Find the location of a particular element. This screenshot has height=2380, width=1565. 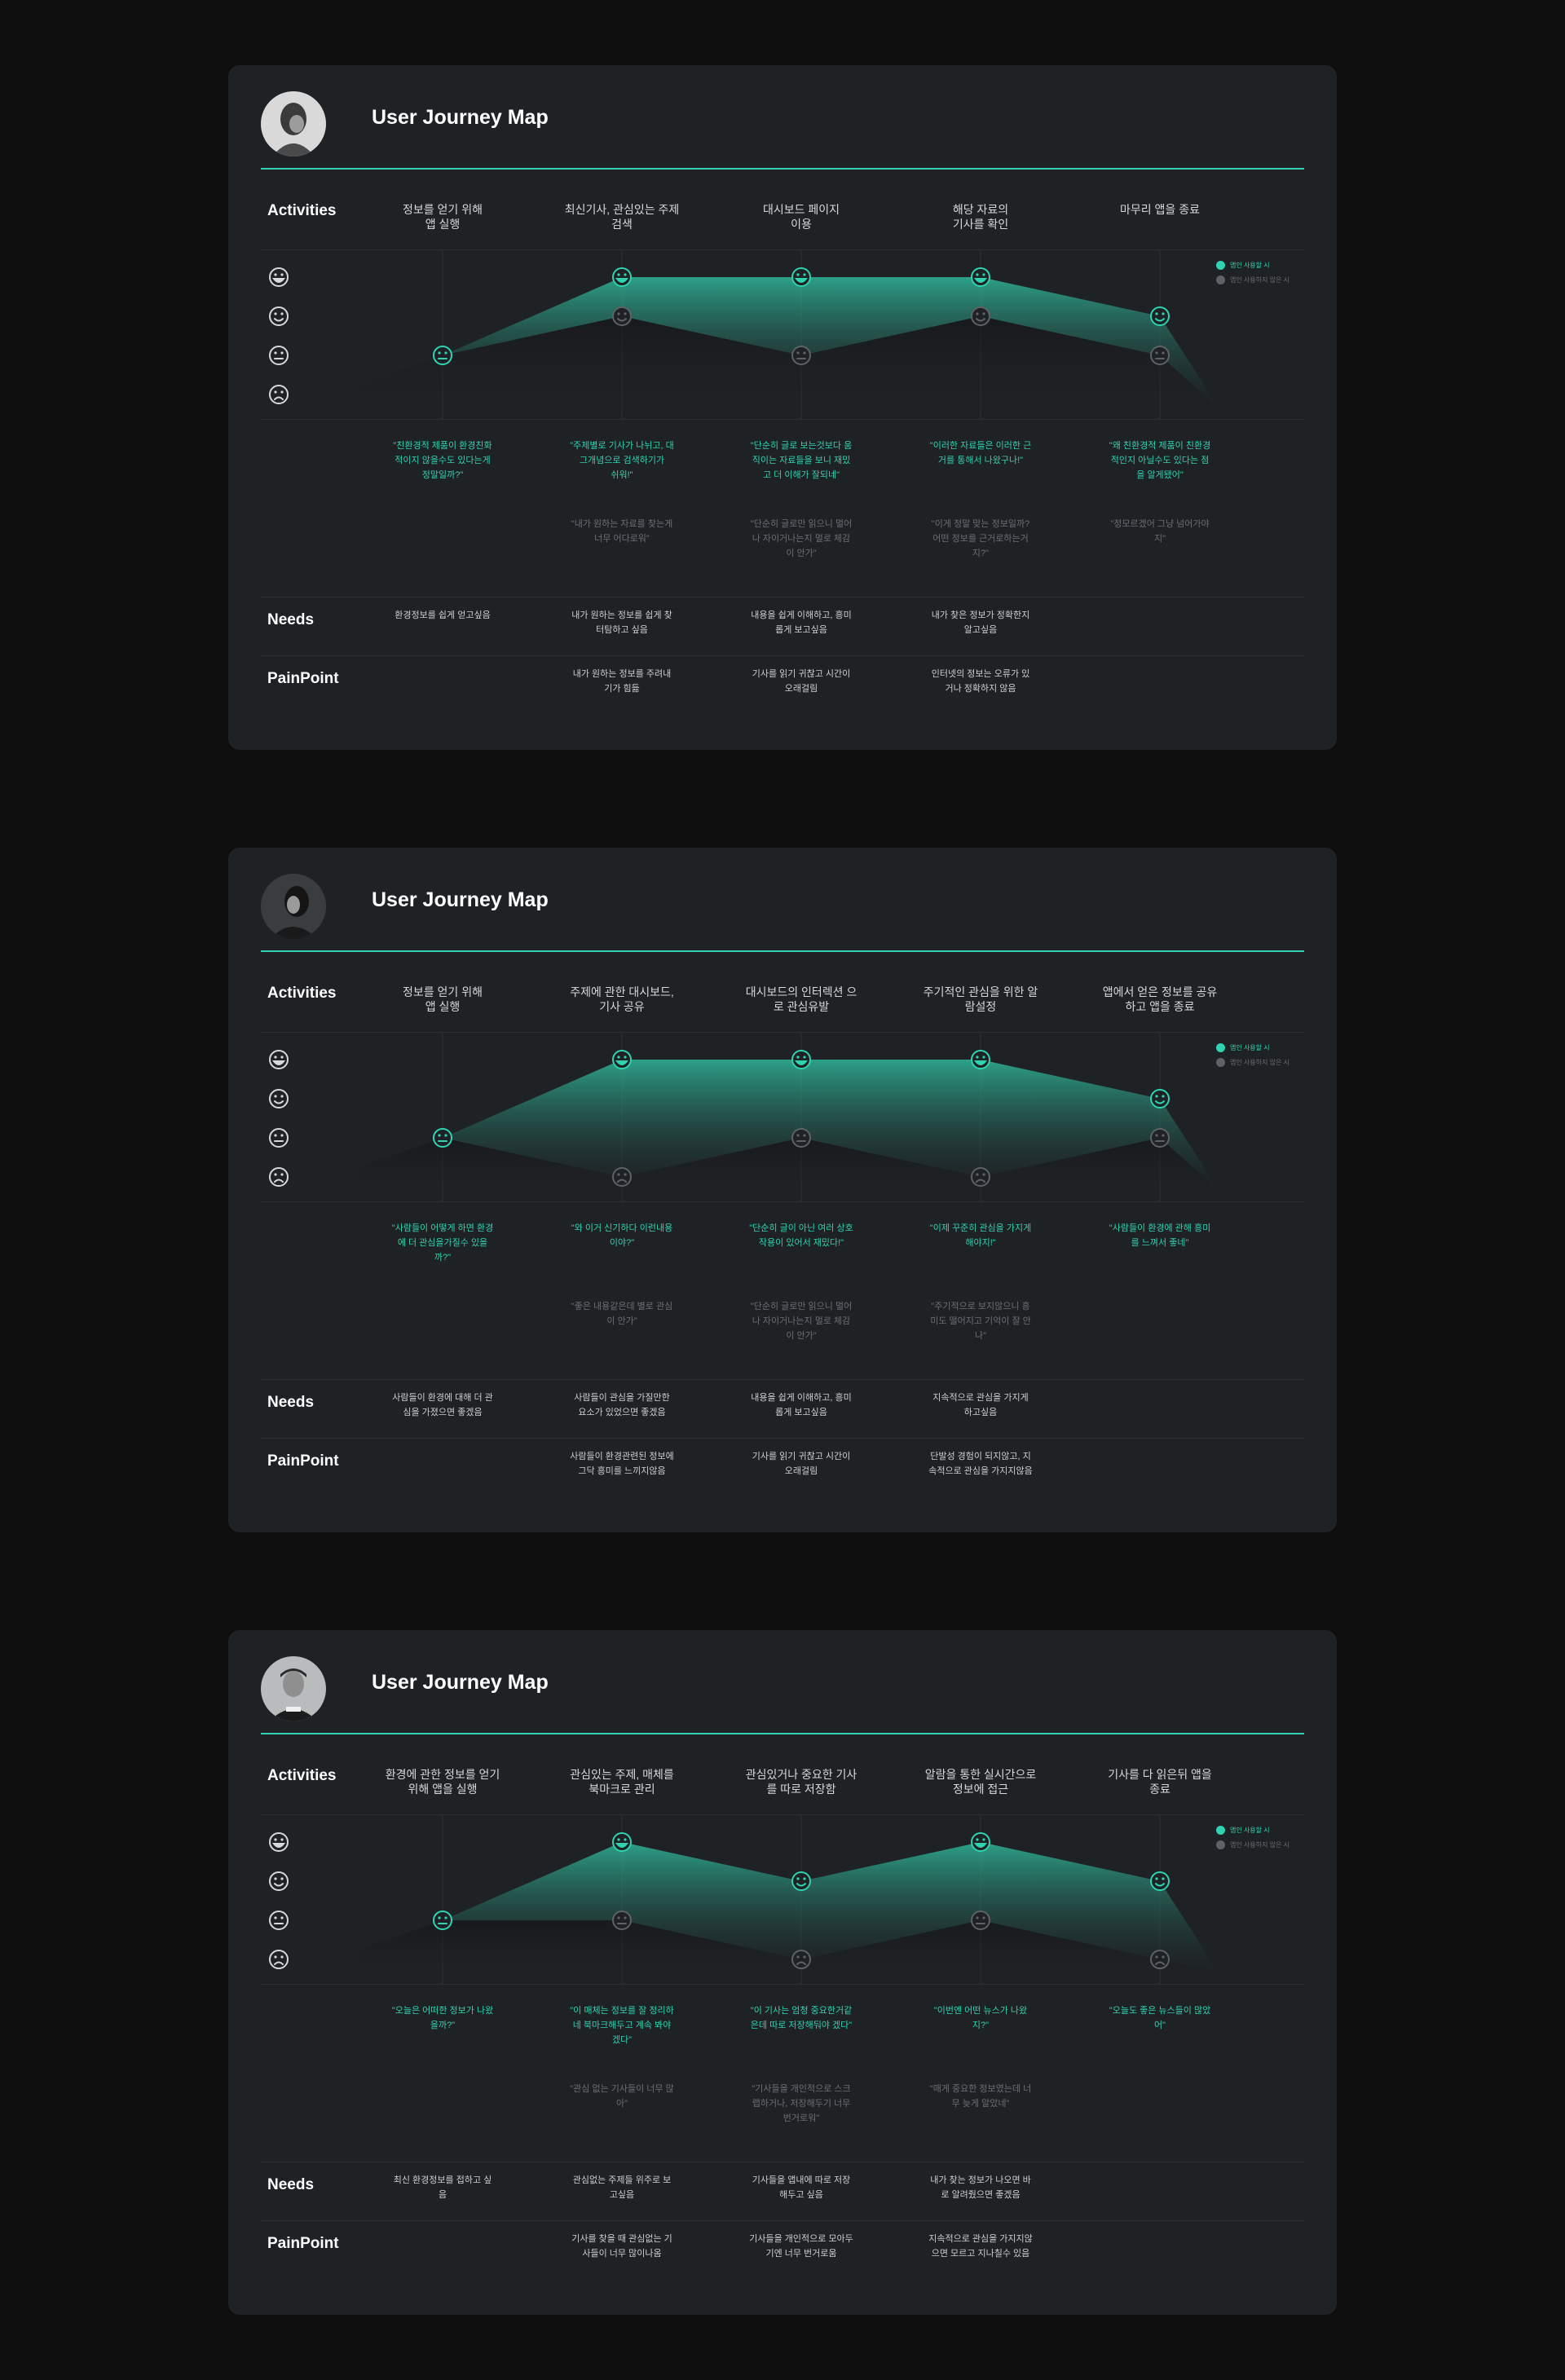

positive-quote: "주제별로 기사가 나뉘고, 대 그개념으로 검색하기가 쉬워!" is located at coordinates (622, 461).